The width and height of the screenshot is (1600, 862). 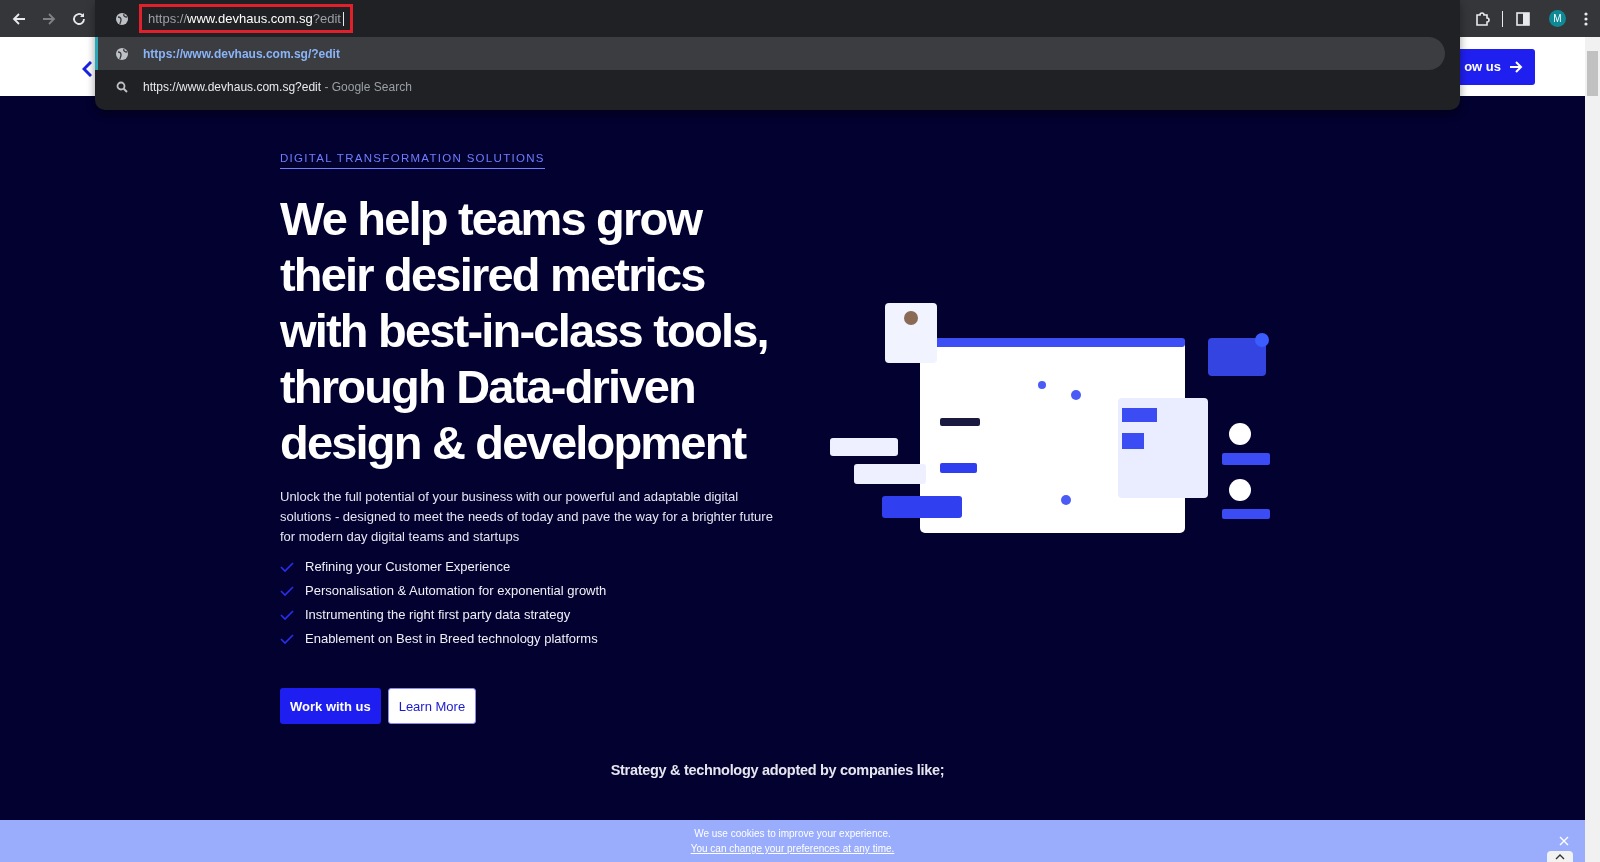 I want to click on back-icon, so click(x=19, y=18).